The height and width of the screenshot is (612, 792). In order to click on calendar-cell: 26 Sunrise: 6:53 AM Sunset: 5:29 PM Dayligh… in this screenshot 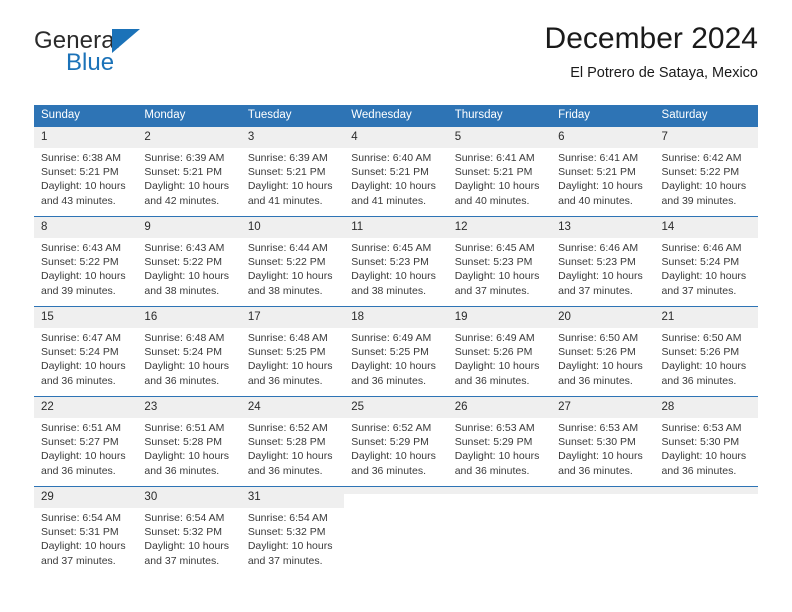, I will do `click(499, 441)`.